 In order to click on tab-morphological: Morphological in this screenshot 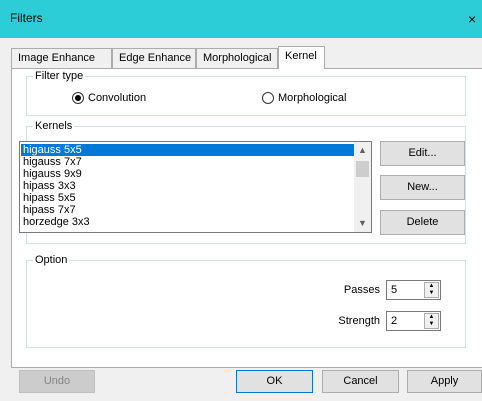, I will do `click(237, 58)`.